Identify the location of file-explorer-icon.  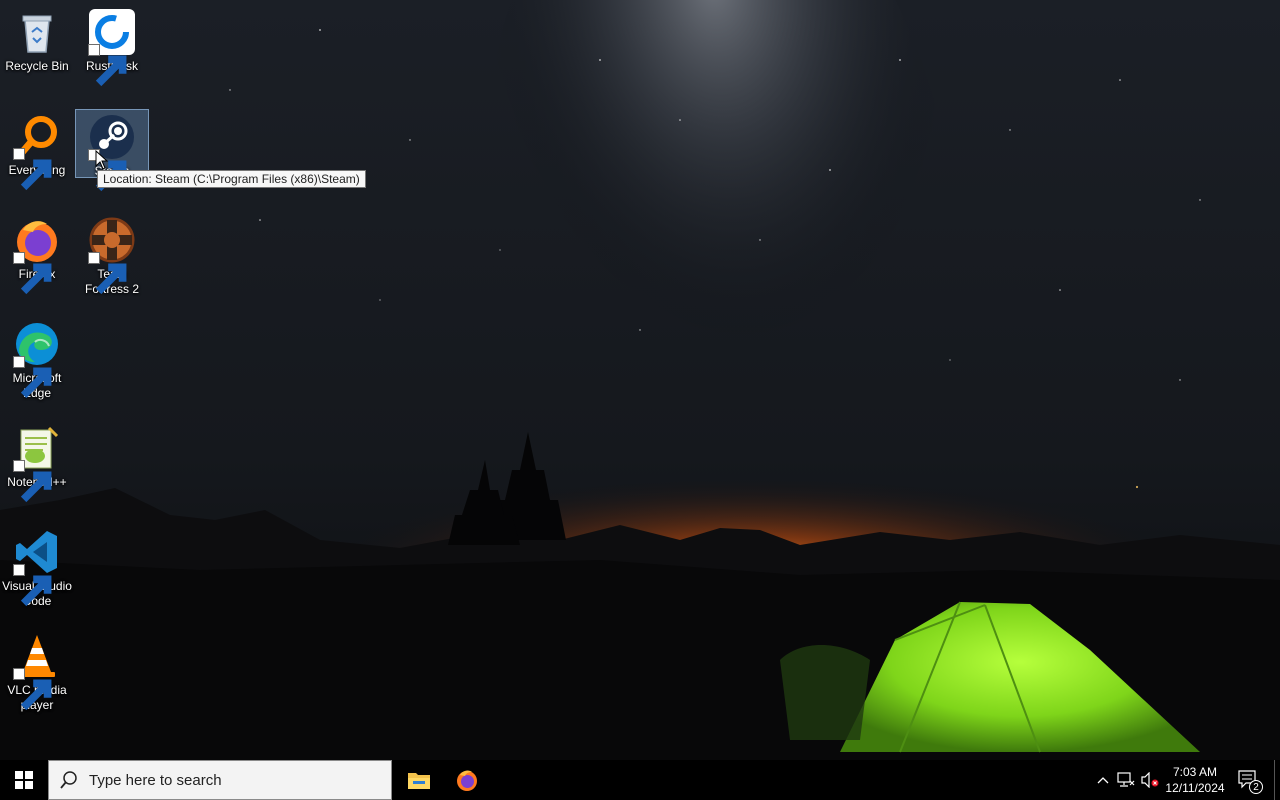
(419, 781).